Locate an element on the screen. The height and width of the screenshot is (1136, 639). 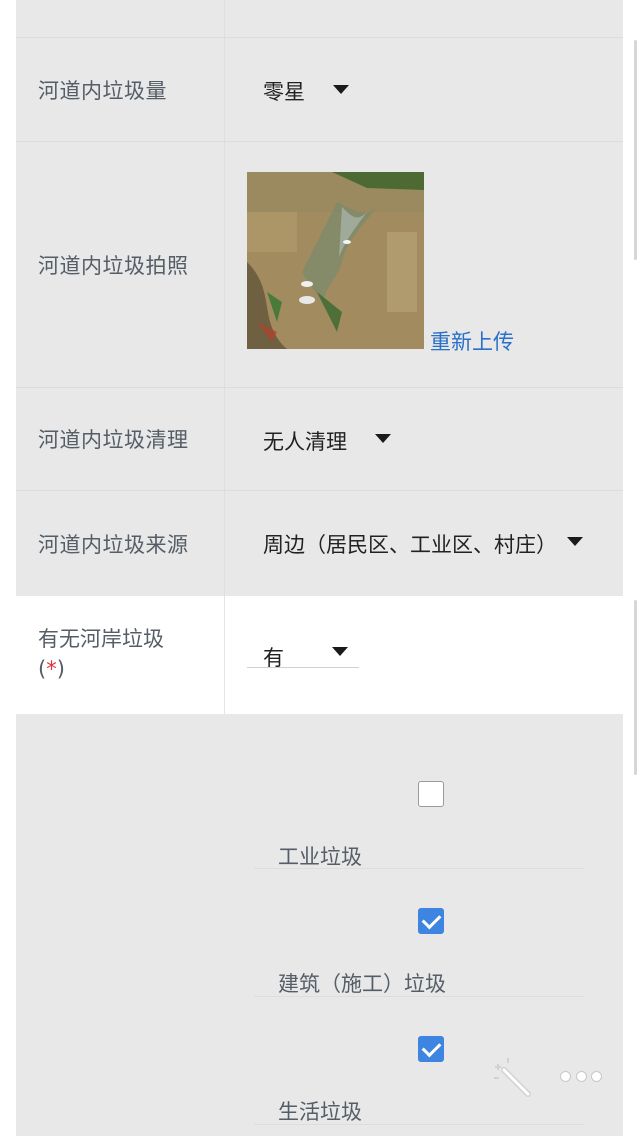
trash-source-value-cell: 周边（居民区、工业区、村庄） is located at coordinates (424, 543).